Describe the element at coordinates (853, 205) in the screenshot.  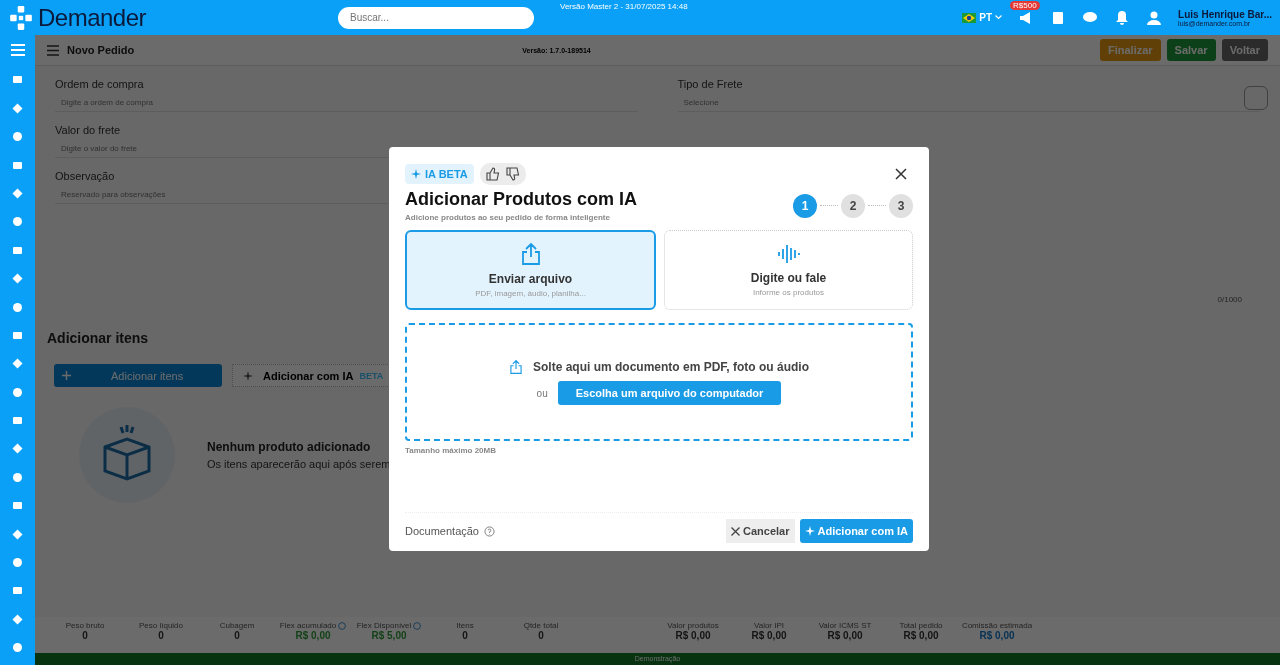
I see `step-indicator: 2` at that location.